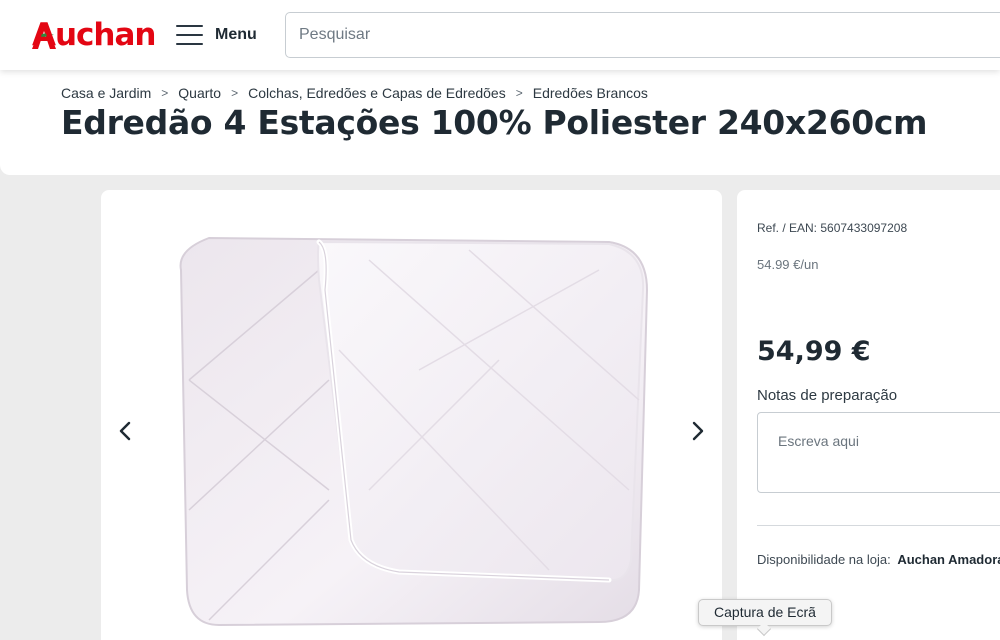 The image size is (1000, 640). I want to click on availability-store-link: Auchan Amadora, so click(948, 559).